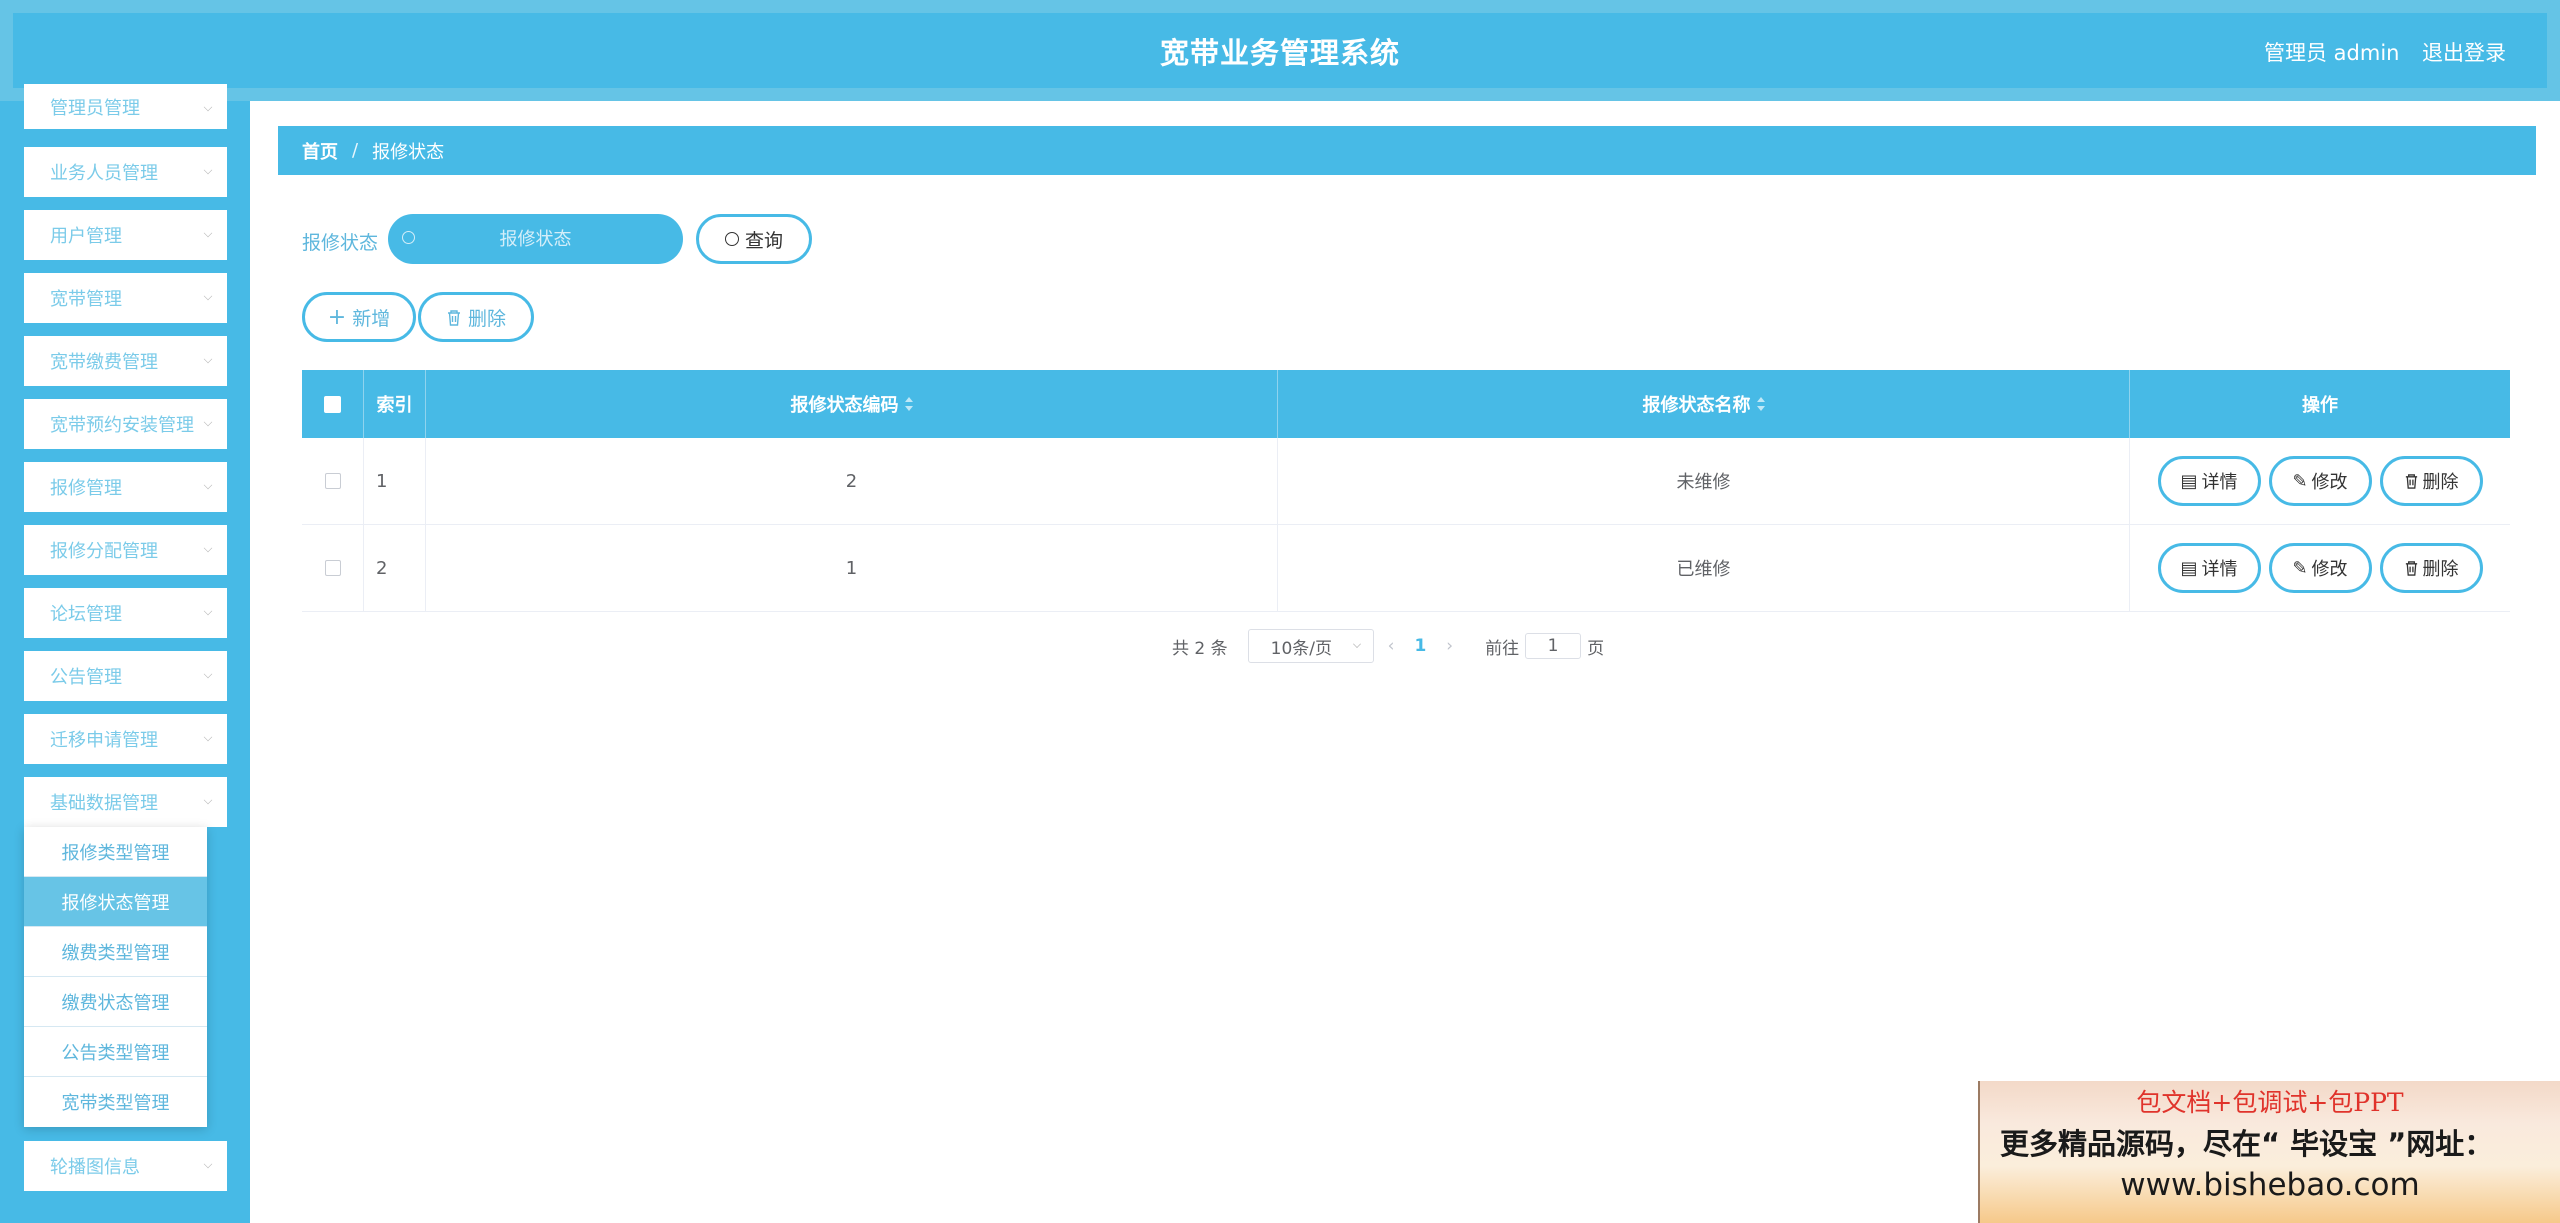 Image resolution: width=2560 pixels, height=1223 pixels. Describe the element at coordinates (1553, 646) in the screenshot. I see `goto-page-input` at that location.